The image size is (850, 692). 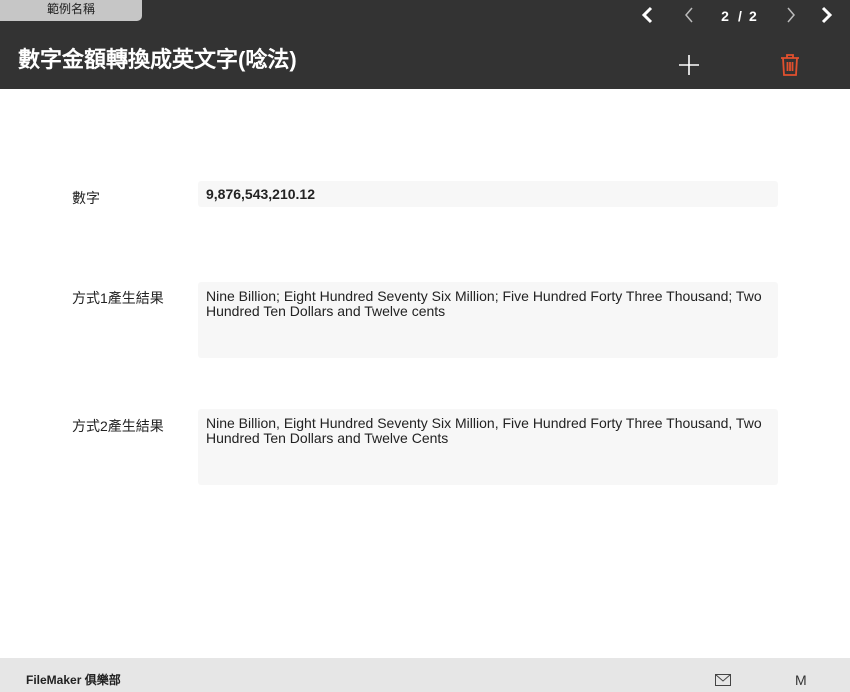 I want to click on mail-icon, so click(x=723, y=679).